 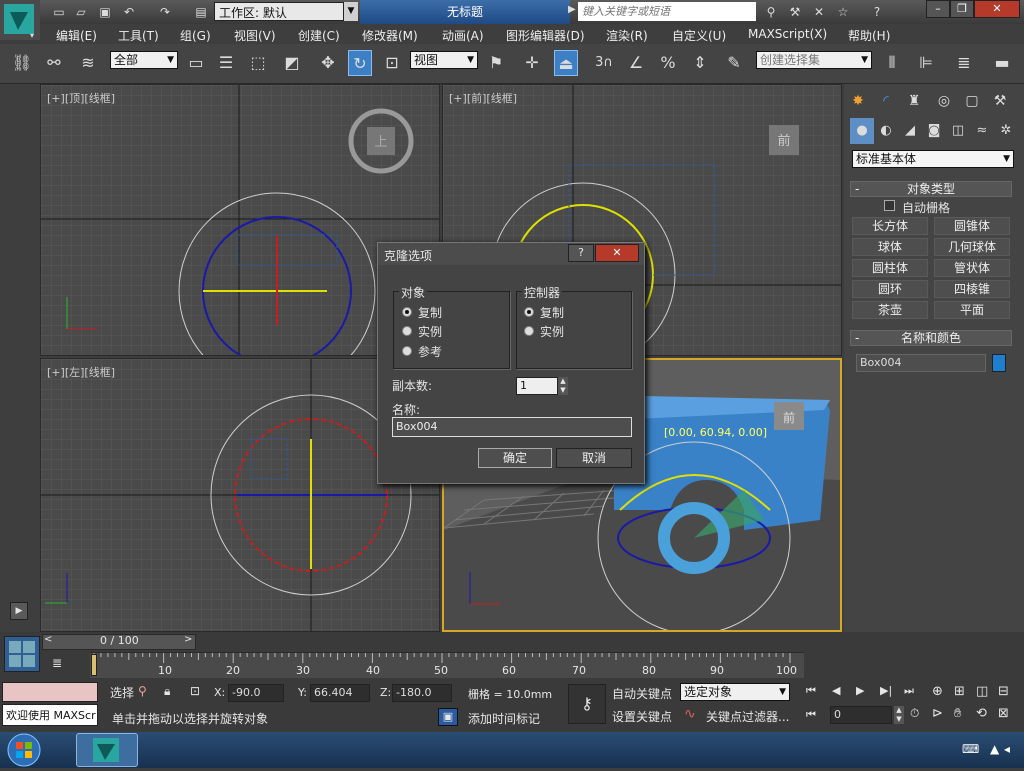 I want to click on graphite-toolbar-icon: ▬, so click(x=1002, y=63).